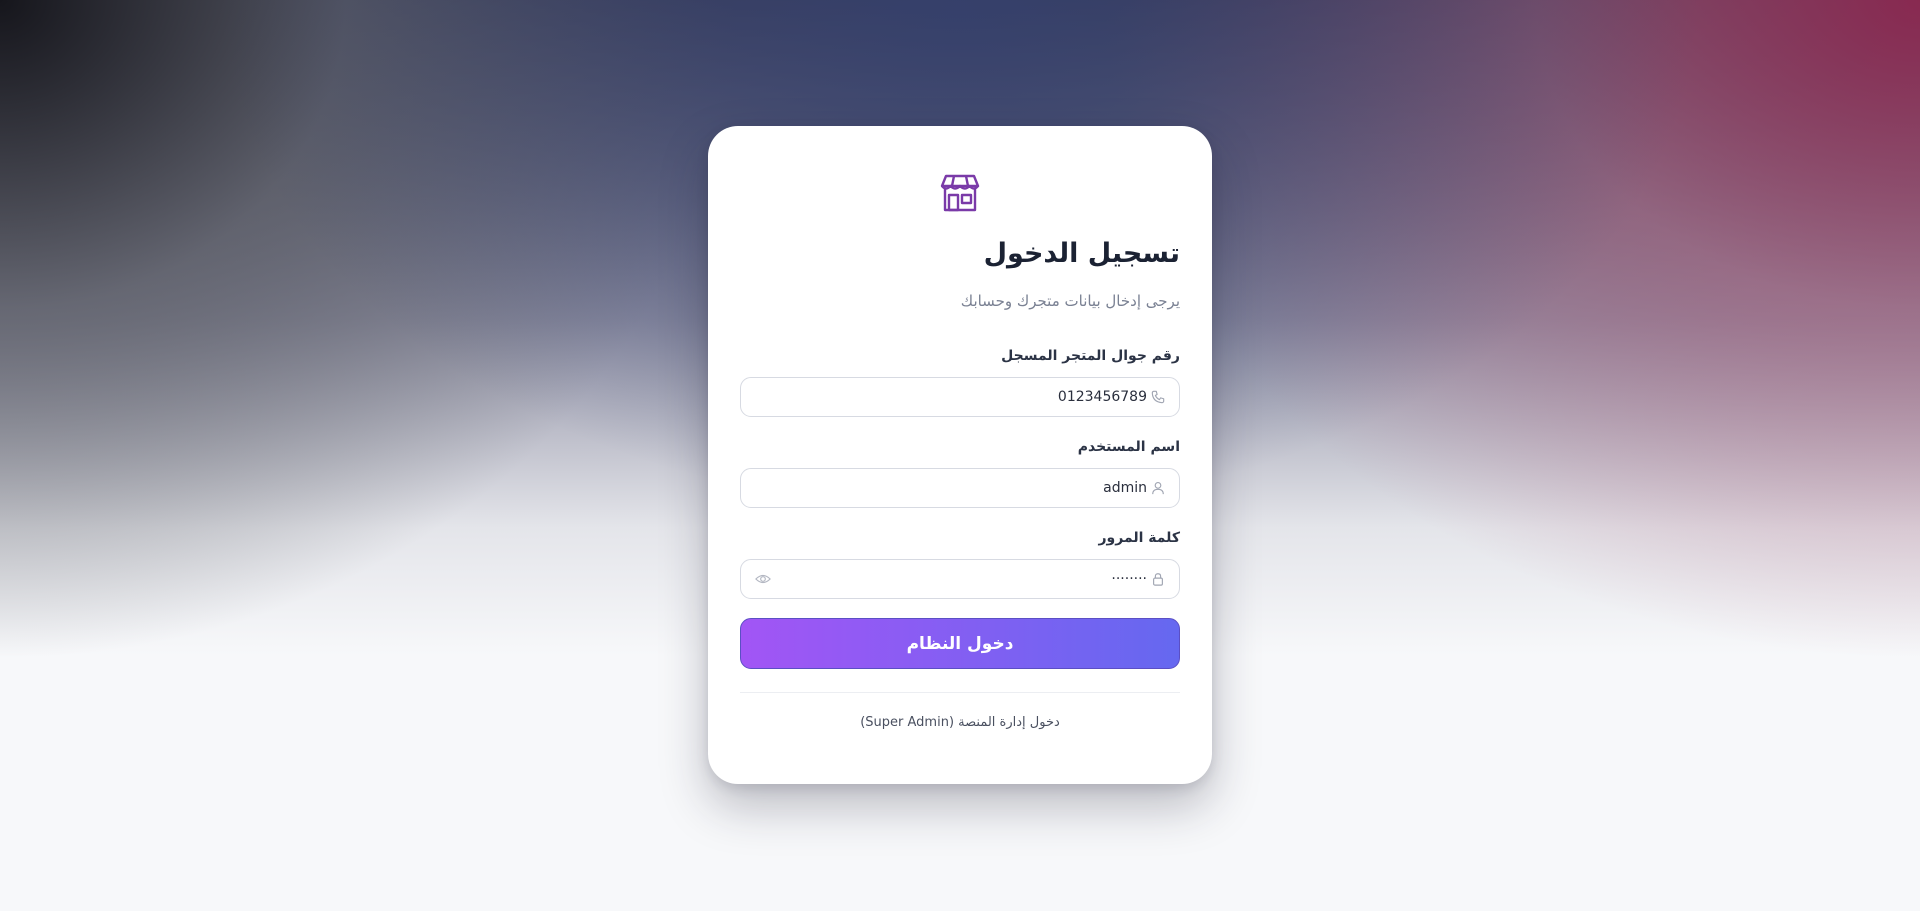 This screenshot has height=911, width=1920. What do you see at coordinates (1158, 579) in the screenshot?
I see `lock-icon` at bounding box center [1158, 579].